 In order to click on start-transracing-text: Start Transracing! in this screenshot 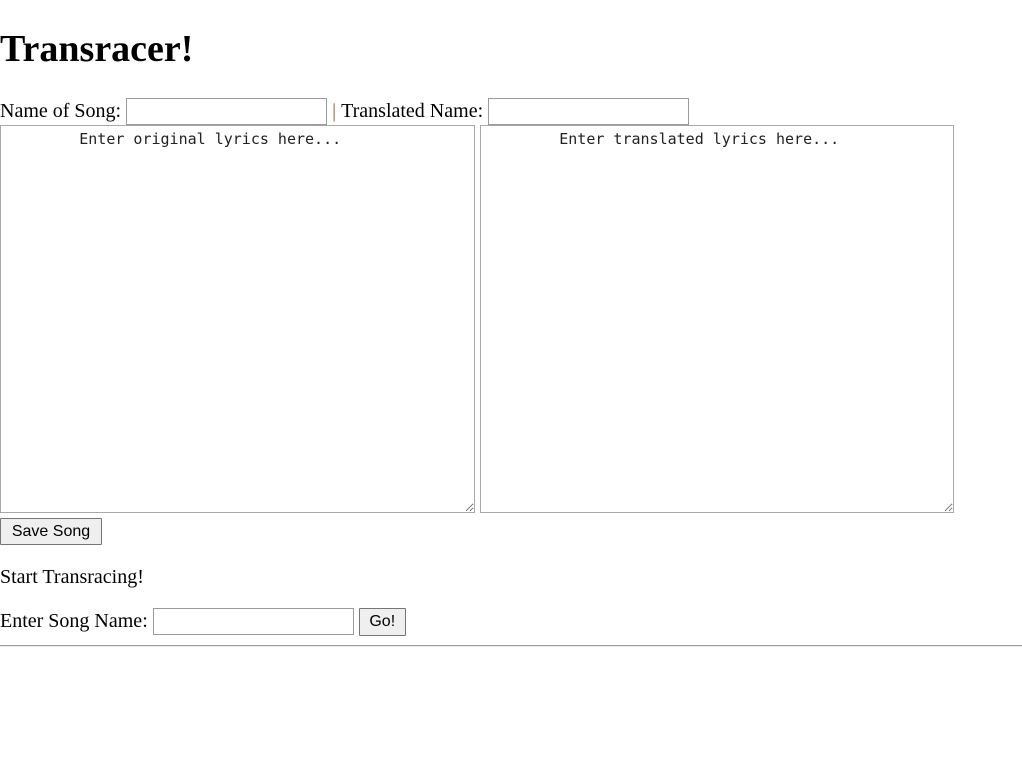, I will do `click(72, 577)`.